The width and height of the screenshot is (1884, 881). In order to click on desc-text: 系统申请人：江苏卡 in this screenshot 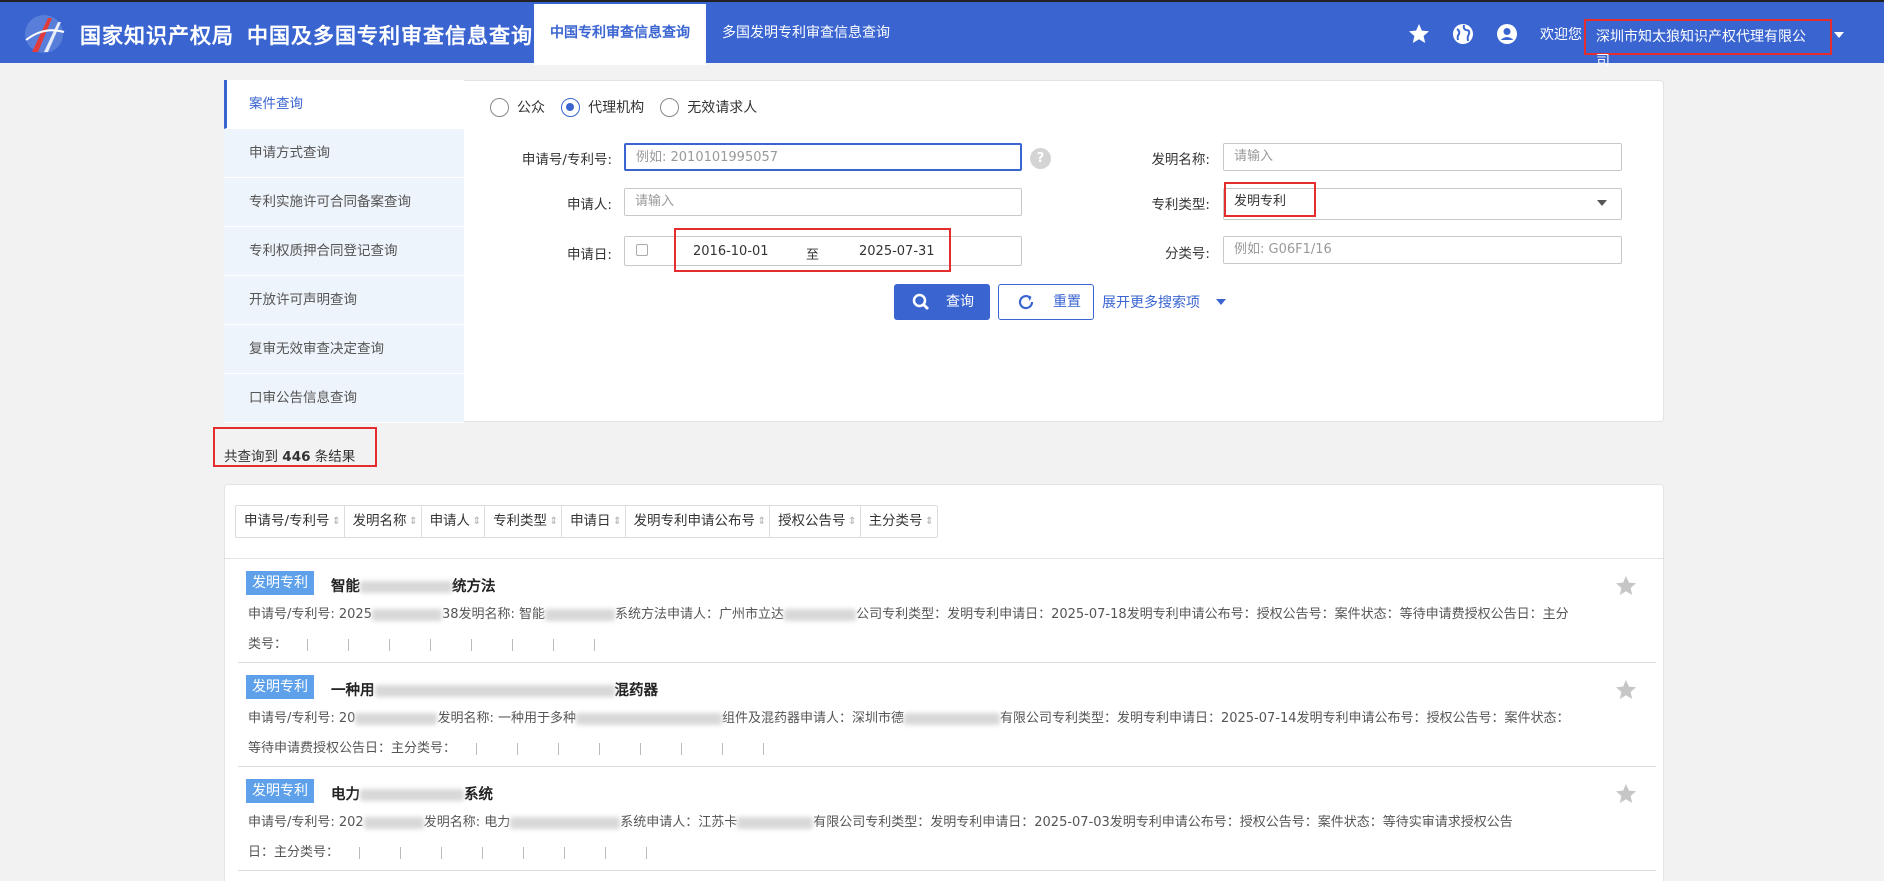, I will do `click(679, 822)`.